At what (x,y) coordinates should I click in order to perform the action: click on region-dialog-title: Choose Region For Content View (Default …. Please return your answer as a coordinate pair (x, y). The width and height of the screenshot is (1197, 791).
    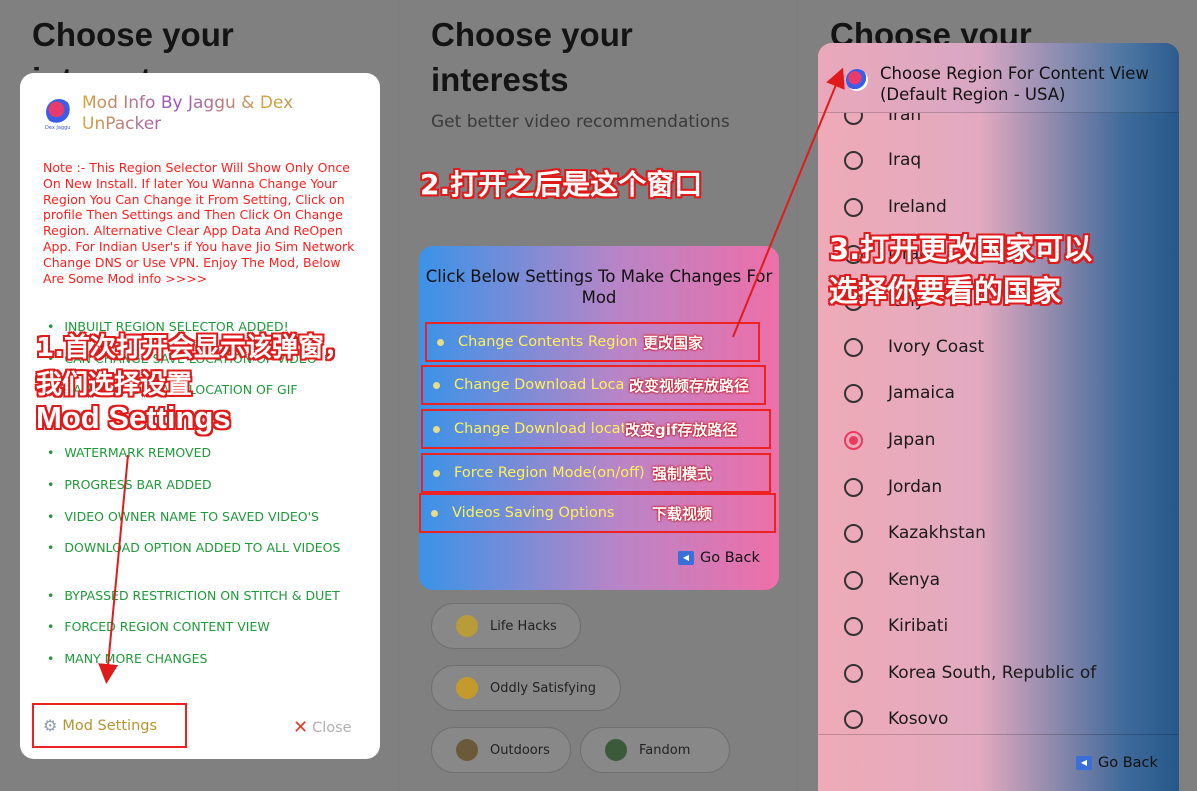
    Looking at the image, I should click on (1014, 84).